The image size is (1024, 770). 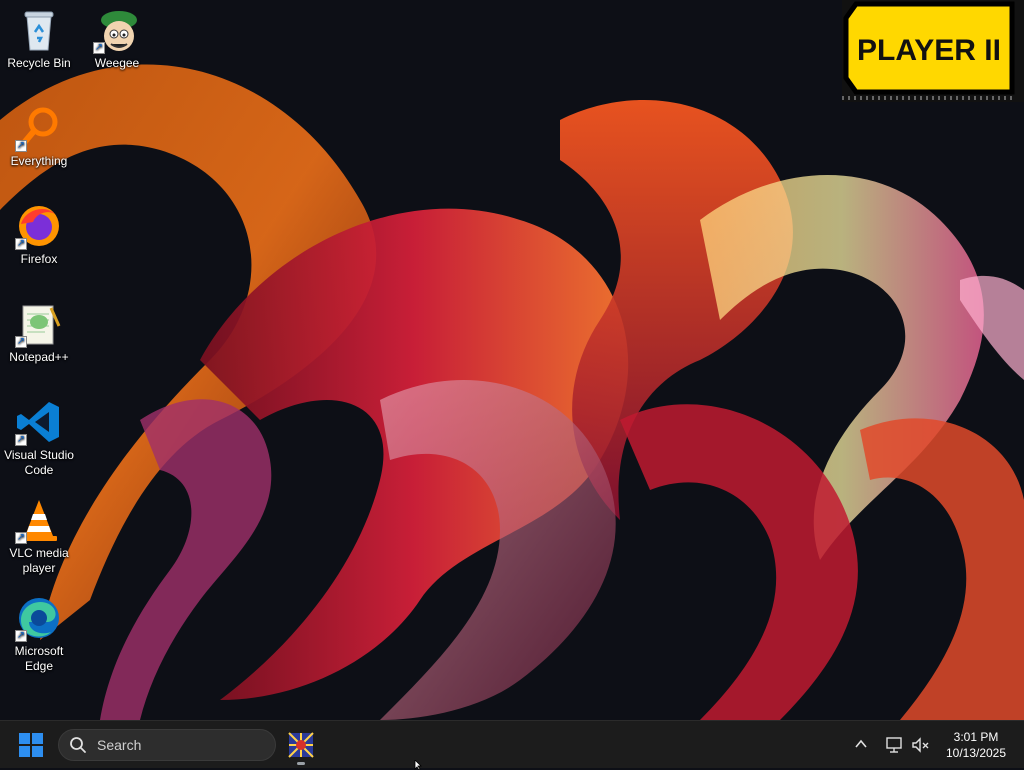 I want to click on desktop-icon-firefox: ↗ Firefox, so click(x=39, y=234).